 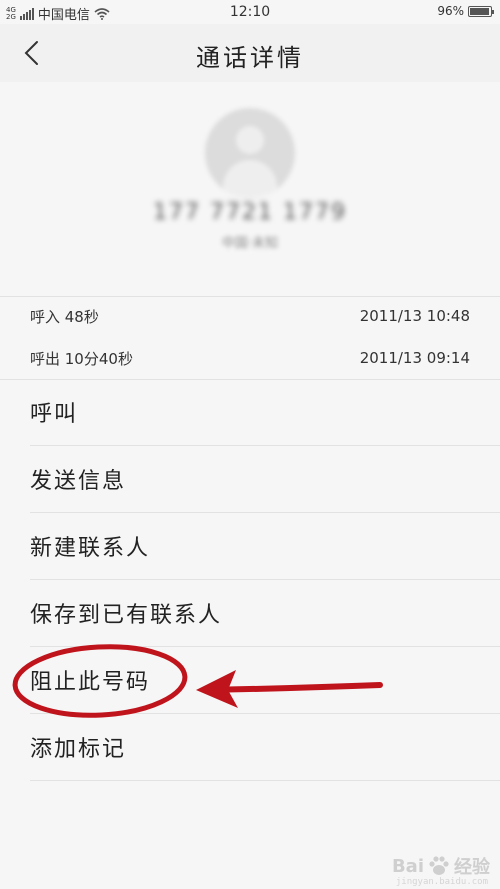 I want to click on page-title: 通话详情, so click(x=250, y=58).